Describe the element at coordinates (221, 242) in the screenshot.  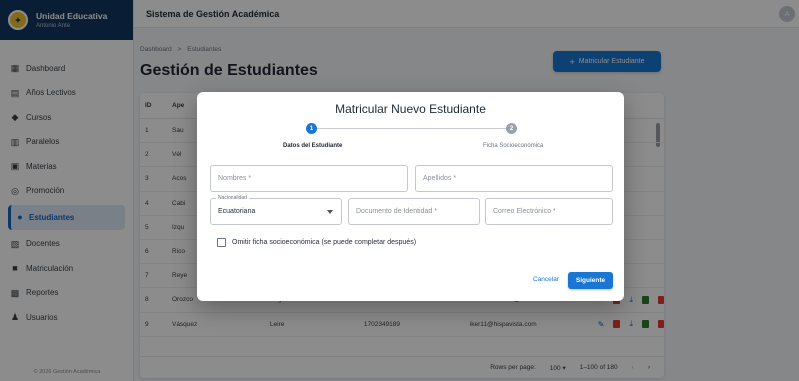
I see `skip-socioeconomic-checkbox` at that location.